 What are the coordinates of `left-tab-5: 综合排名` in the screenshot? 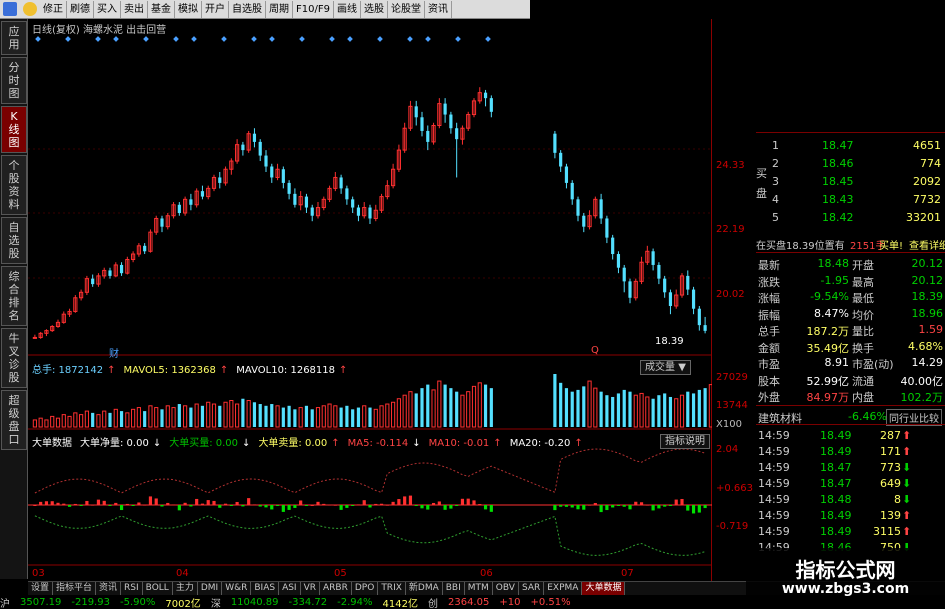 It's located at (14, 296).